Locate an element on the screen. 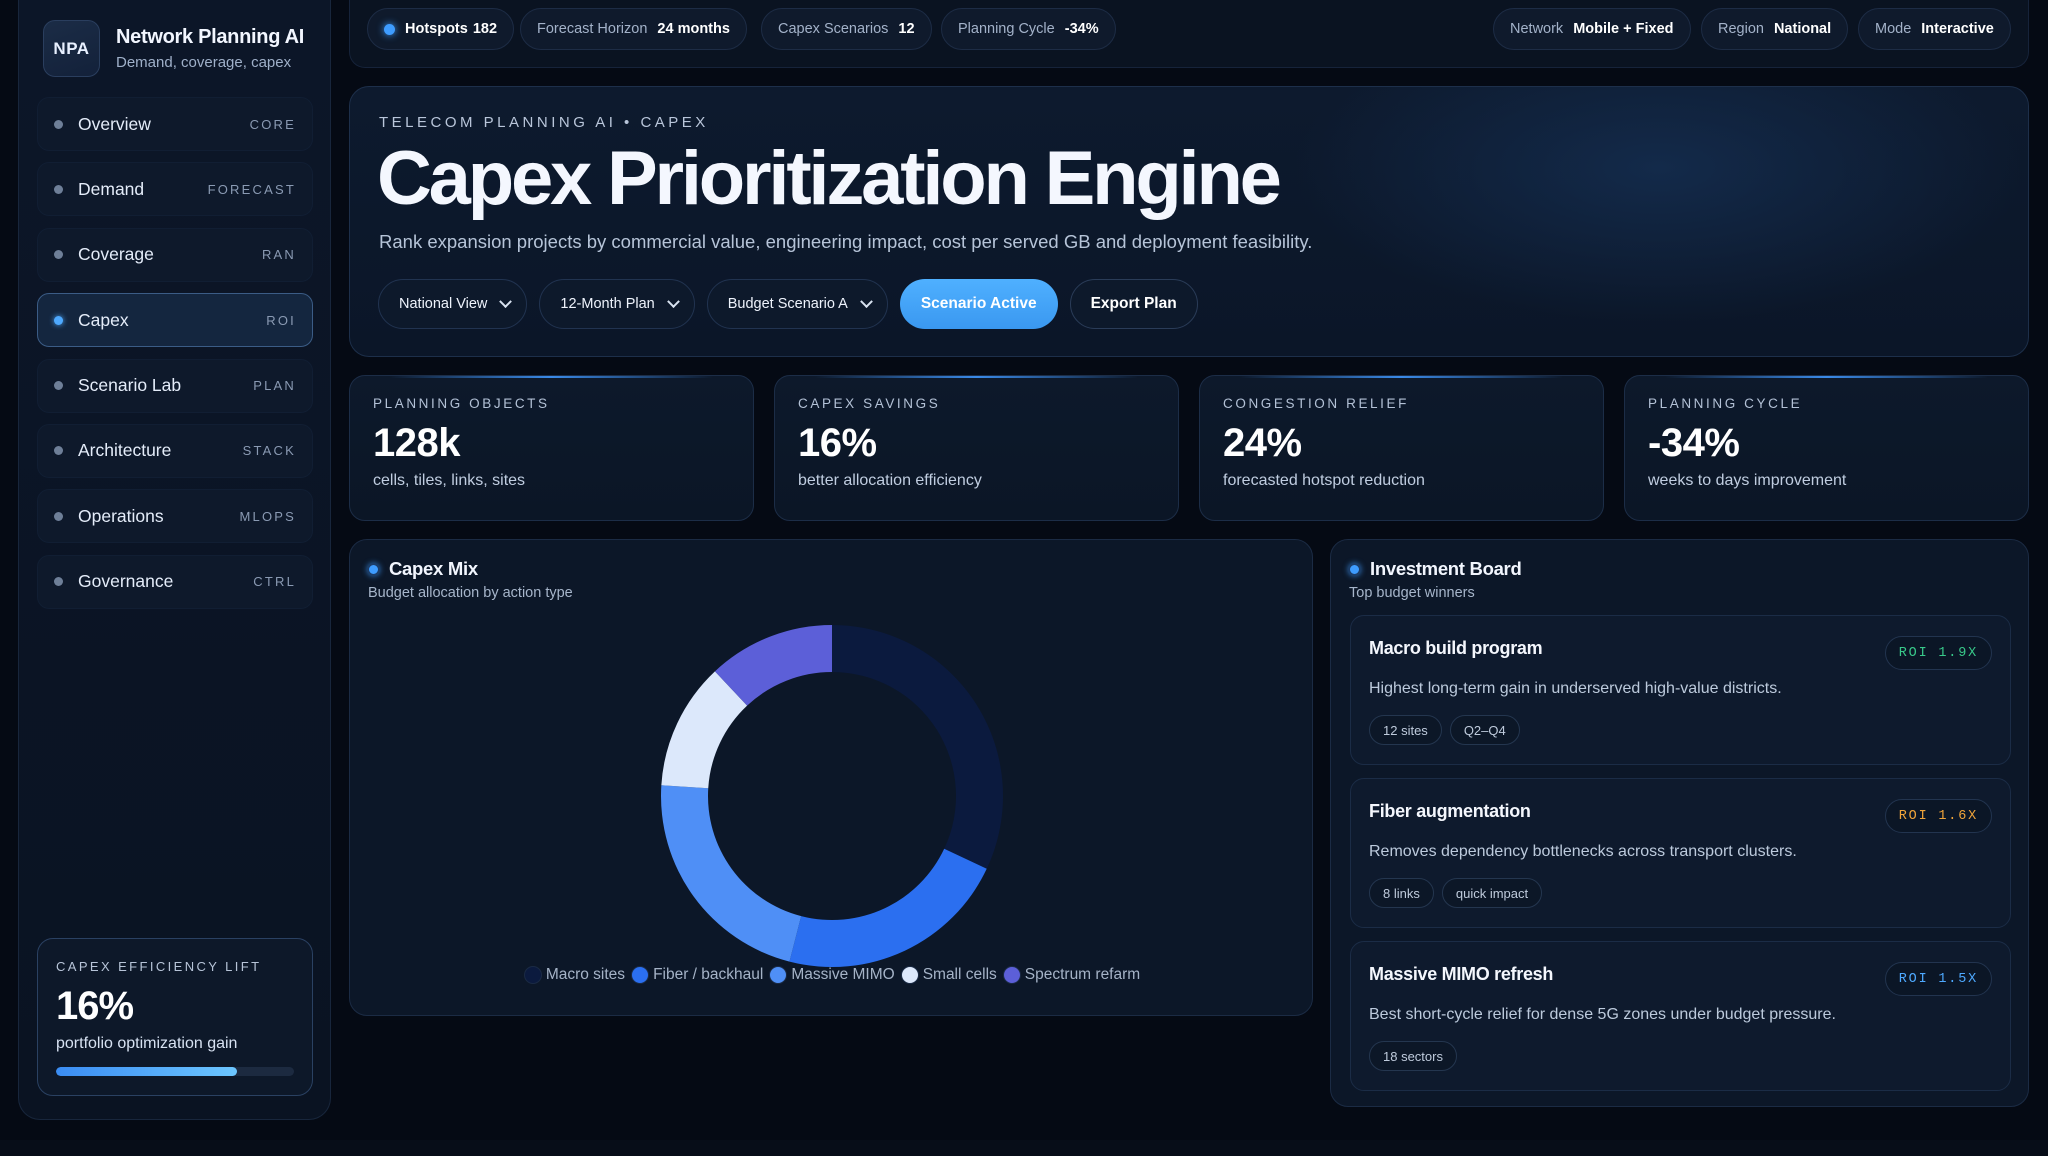 This screenshot has height=1156, width=2048. panel-title: Investment Board is located at coordinates (1446, 568).